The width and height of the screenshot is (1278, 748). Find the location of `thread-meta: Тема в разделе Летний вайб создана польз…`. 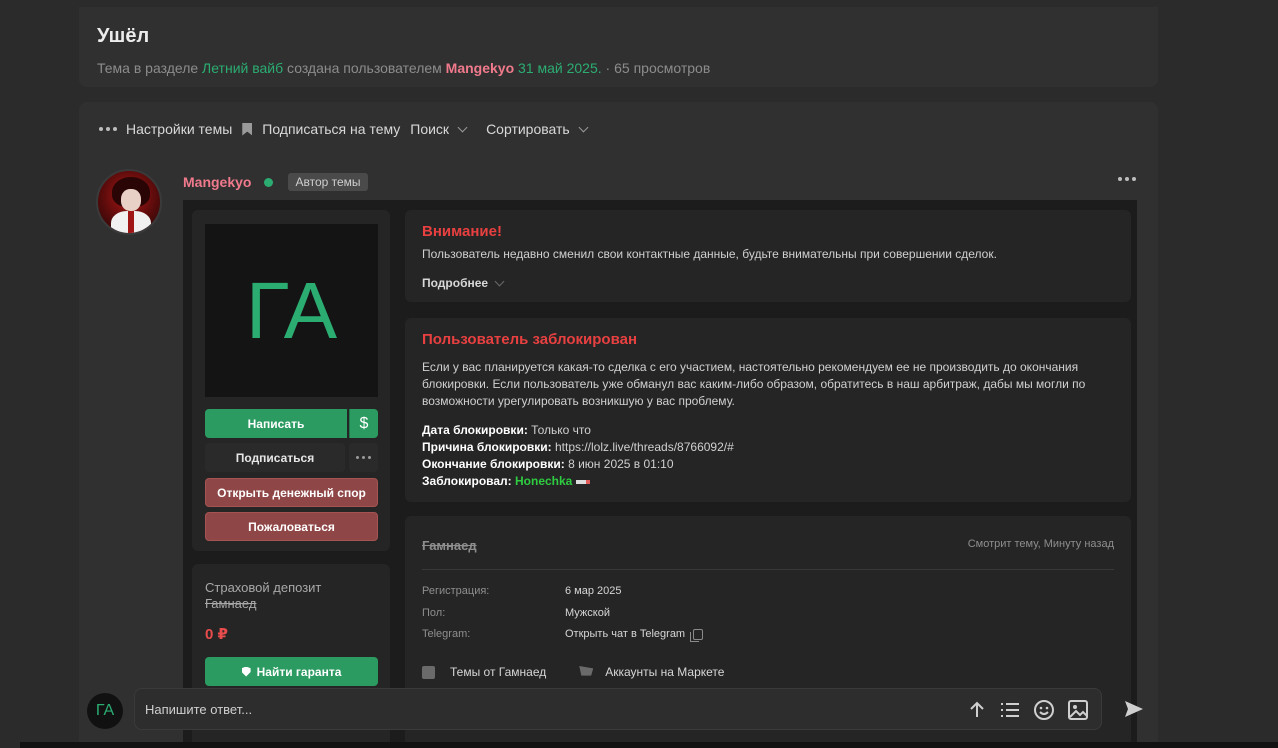

thread-meta: Тема в разделе Летний вайб создана польз… is located at coordinates (618, 68).